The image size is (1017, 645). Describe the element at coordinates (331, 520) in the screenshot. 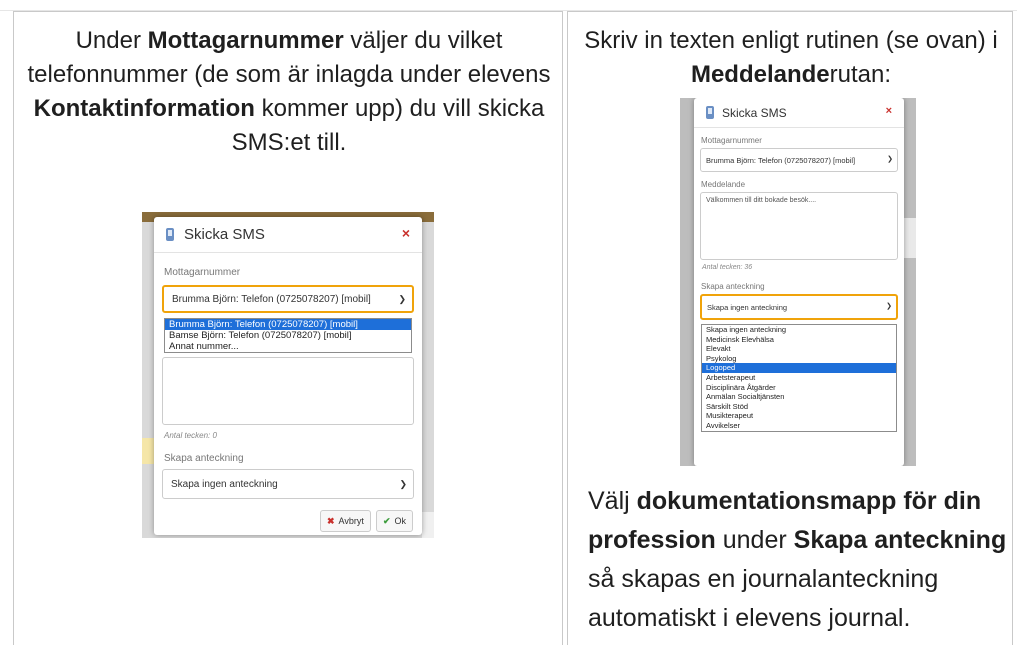

I see `close-icon: ✖` at that location.